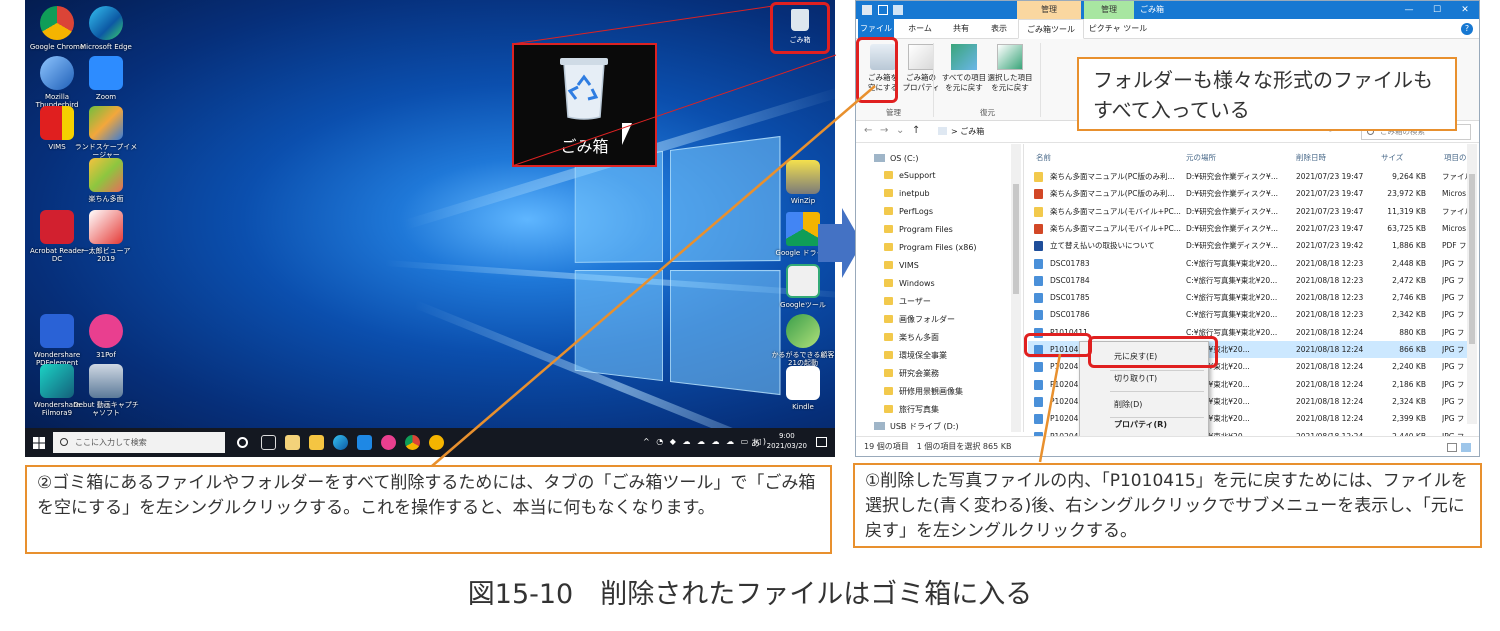  Describe the element at coordinates (106, 336) in the screenshot. I see `desktop-icon-31pof: 31Pof` at that location.